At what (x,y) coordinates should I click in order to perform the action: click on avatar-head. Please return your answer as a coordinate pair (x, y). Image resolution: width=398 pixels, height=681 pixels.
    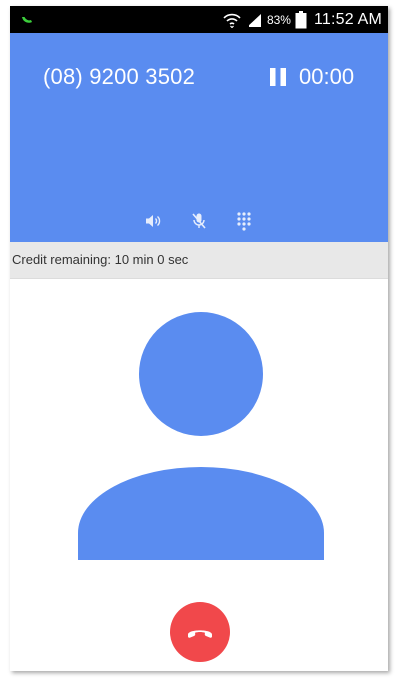
    Looking at the image, I should click on (201, 374).